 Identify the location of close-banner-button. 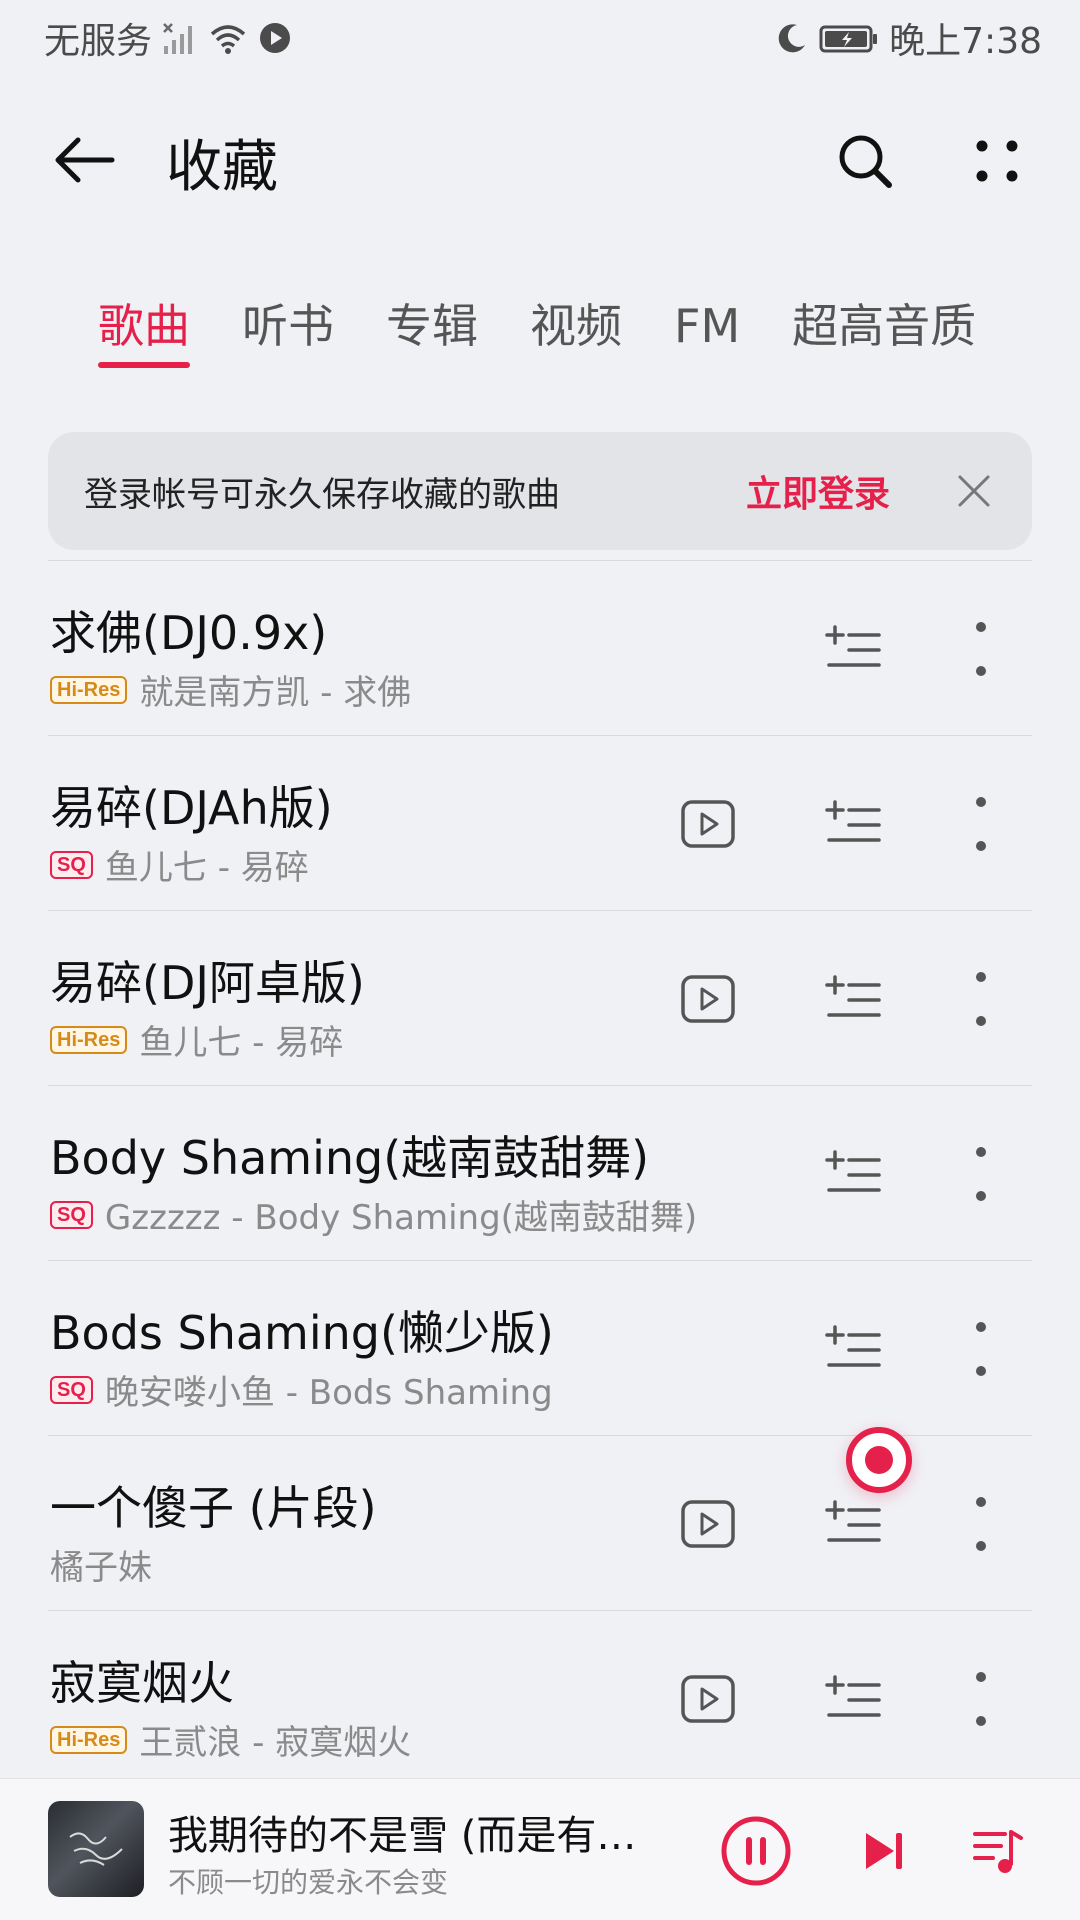
(974, 491).